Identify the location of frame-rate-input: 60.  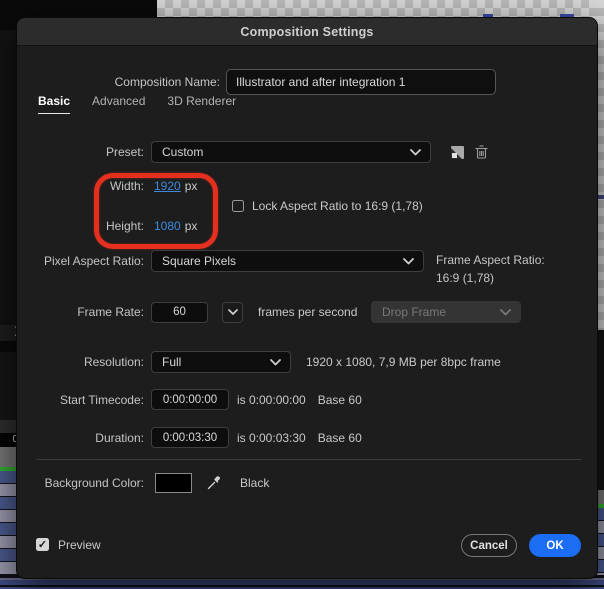
(179, 312).